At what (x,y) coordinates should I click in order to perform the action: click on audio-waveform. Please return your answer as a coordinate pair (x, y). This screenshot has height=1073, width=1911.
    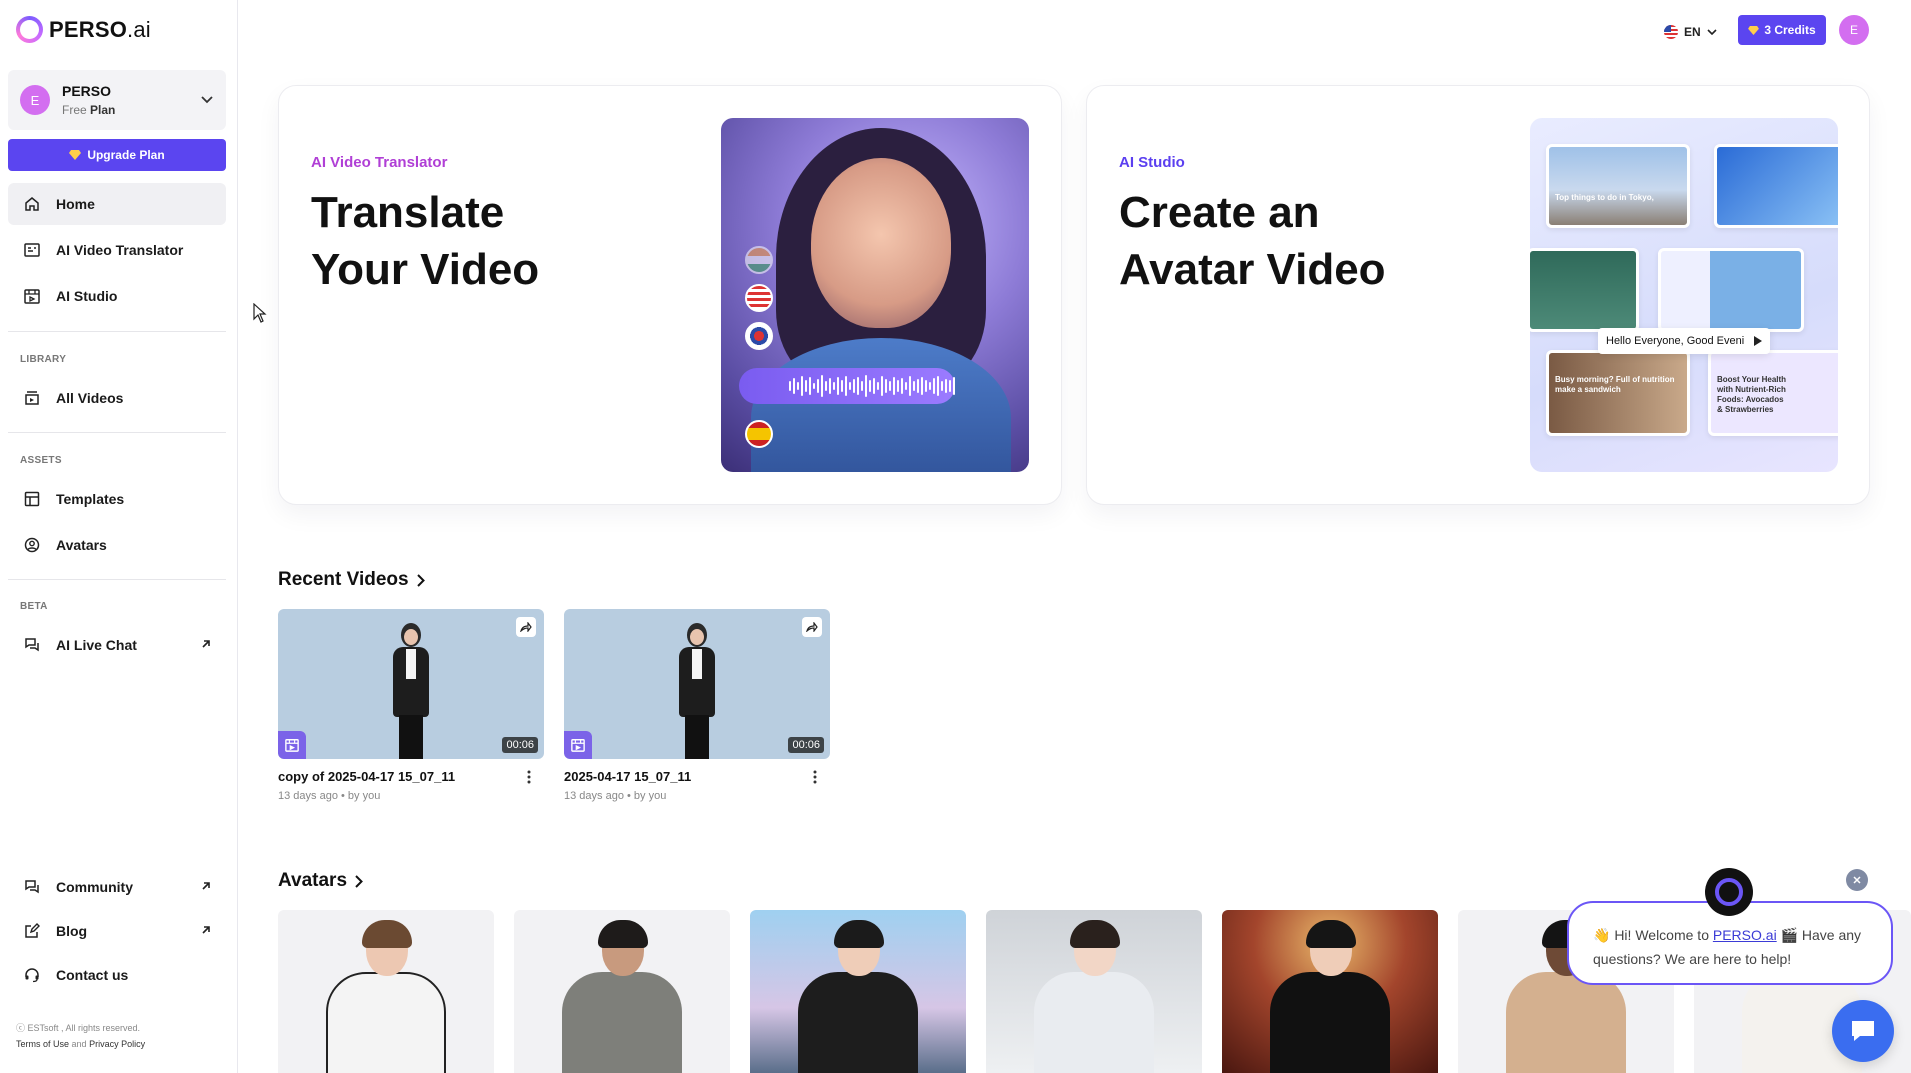
    Looking at the image, I should click on (847, 386).